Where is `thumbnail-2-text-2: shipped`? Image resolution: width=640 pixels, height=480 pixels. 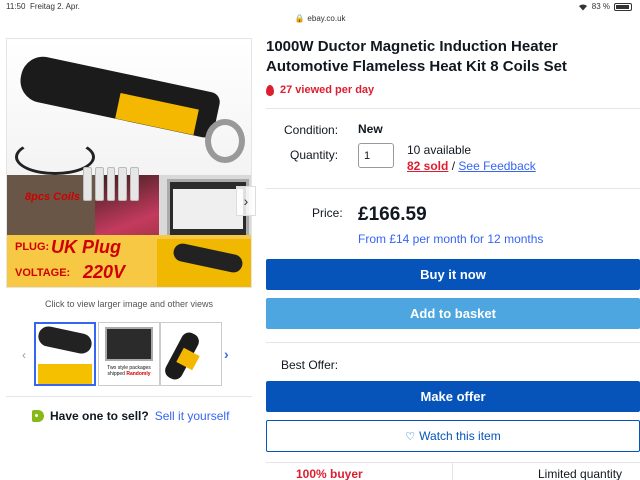
thumbnail-2-text-2: shipped is located at coordinates (116, 374).